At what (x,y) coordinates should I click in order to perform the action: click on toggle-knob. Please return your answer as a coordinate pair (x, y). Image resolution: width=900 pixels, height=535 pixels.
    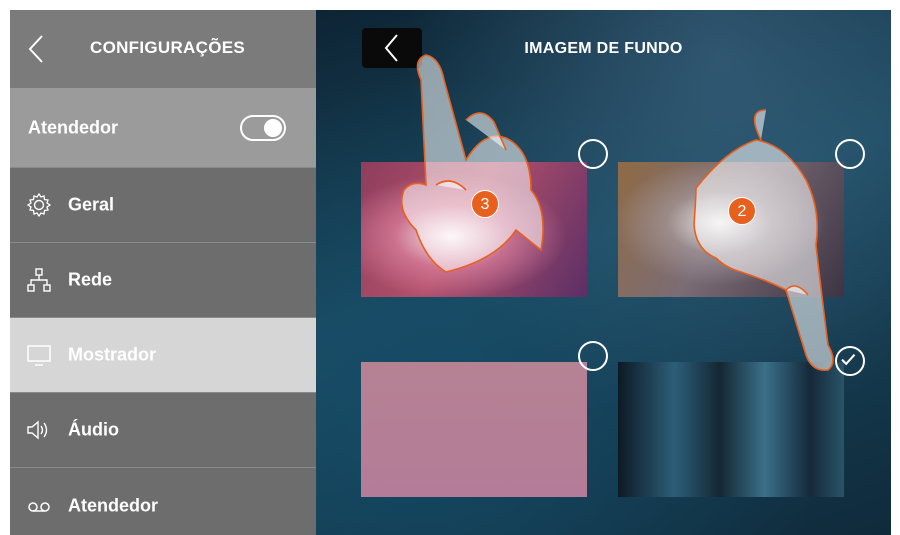
    Looking at the image, I should click on (273, 128).